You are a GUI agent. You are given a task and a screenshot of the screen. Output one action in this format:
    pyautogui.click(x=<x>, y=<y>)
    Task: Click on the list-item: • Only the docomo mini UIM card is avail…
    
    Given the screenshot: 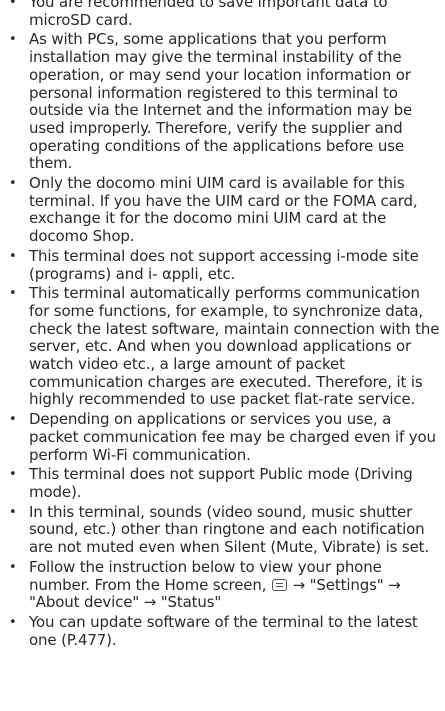 What is the action you would take?
    pyautogui.click(x=223, y=210)
    